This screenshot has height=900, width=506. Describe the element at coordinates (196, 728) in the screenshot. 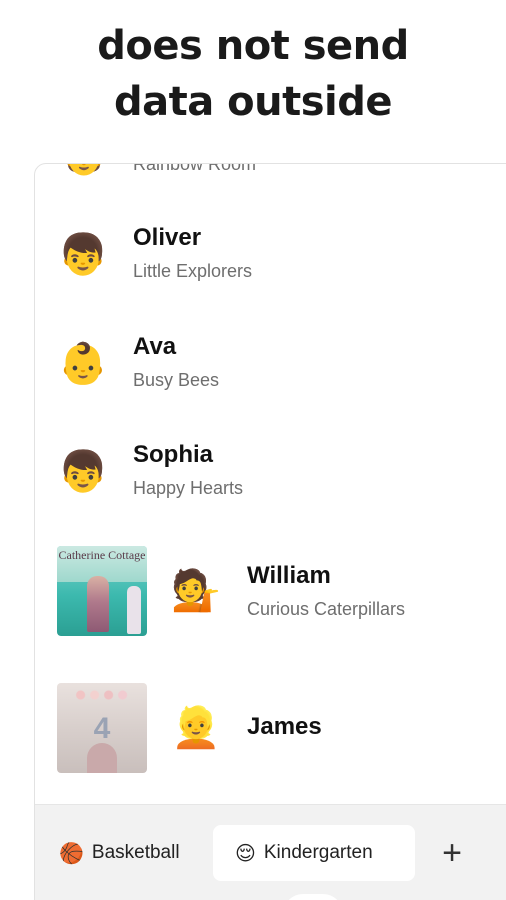

I see `blond-person-emoji-icon: 👱` at that location.